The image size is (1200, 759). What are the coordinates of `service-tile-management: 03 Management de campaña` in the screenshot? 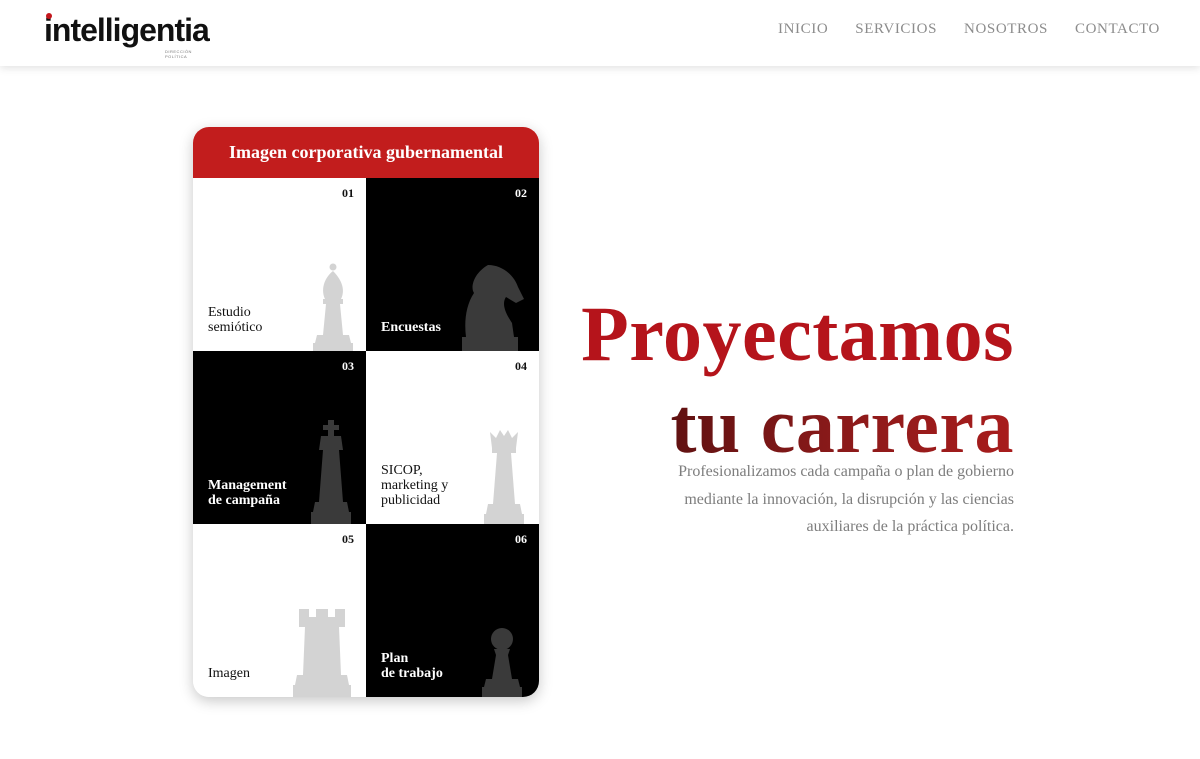 It's located at (279, 437).